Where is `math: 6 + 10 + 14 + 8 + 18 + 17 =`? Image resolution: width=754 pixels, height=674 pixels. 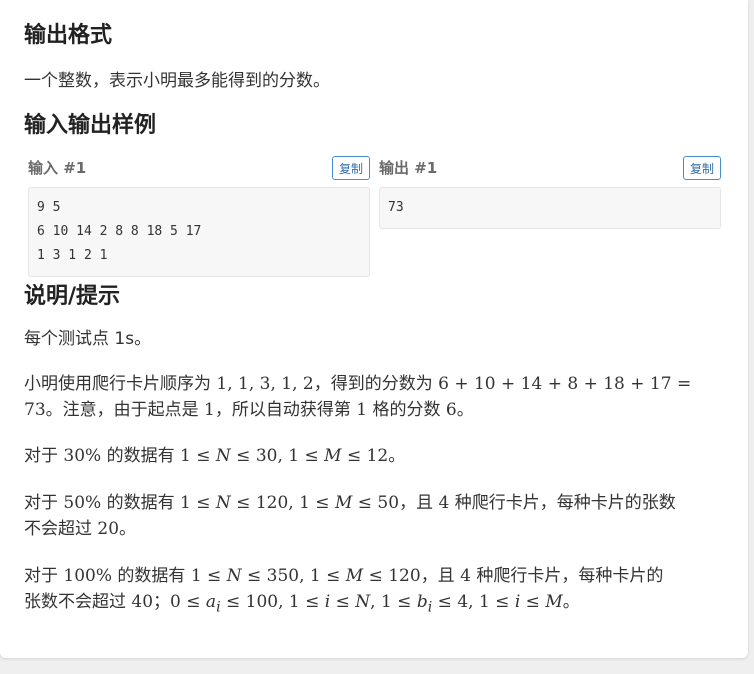 math: 6 + 10 + 14 + 8 + 18 + 17 = is located at coordinates (565, 384).